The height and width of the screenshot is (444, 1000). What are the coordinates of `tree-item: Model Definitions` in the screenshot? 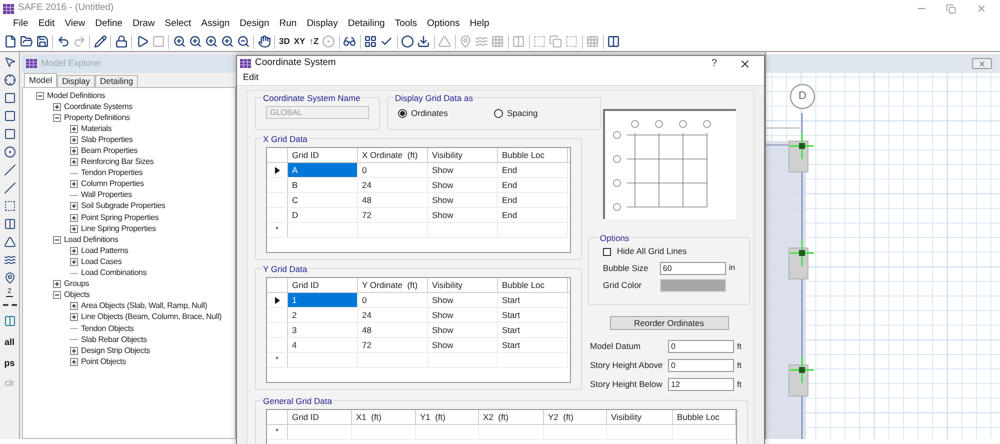 It's located at (76, 96).